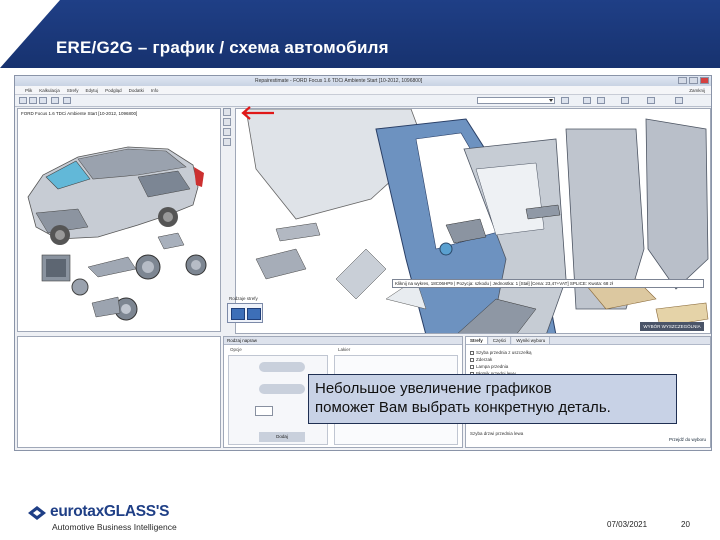 The image size is (720, 540). Describe the element at coordinates (136, 90) in the screenshot. I see `menu-item-dodatki: Dodatki` at that location.